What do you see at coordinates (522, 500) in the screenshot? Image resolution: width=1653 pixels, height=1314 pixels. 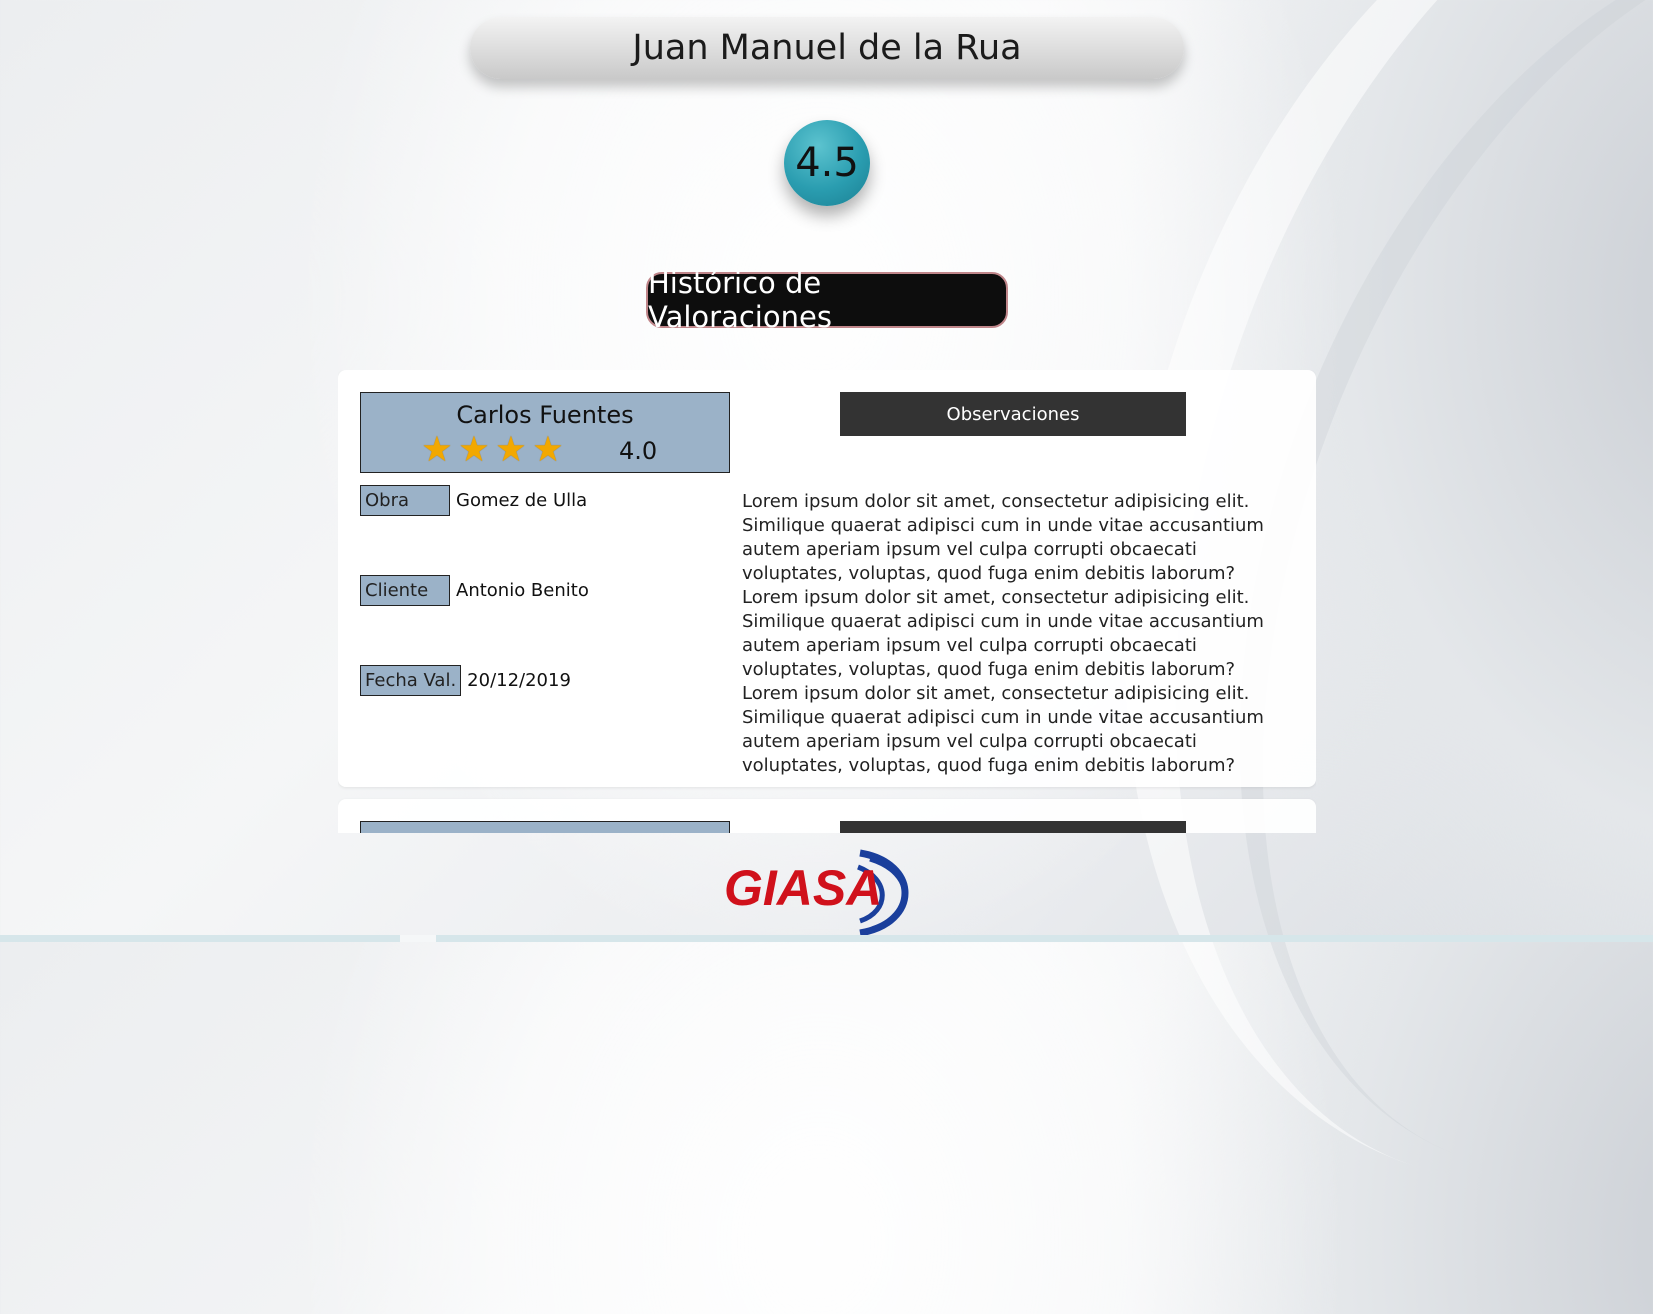 I see `field-value-obra: Gomez de Ulla` at bounding box center [522, 500].